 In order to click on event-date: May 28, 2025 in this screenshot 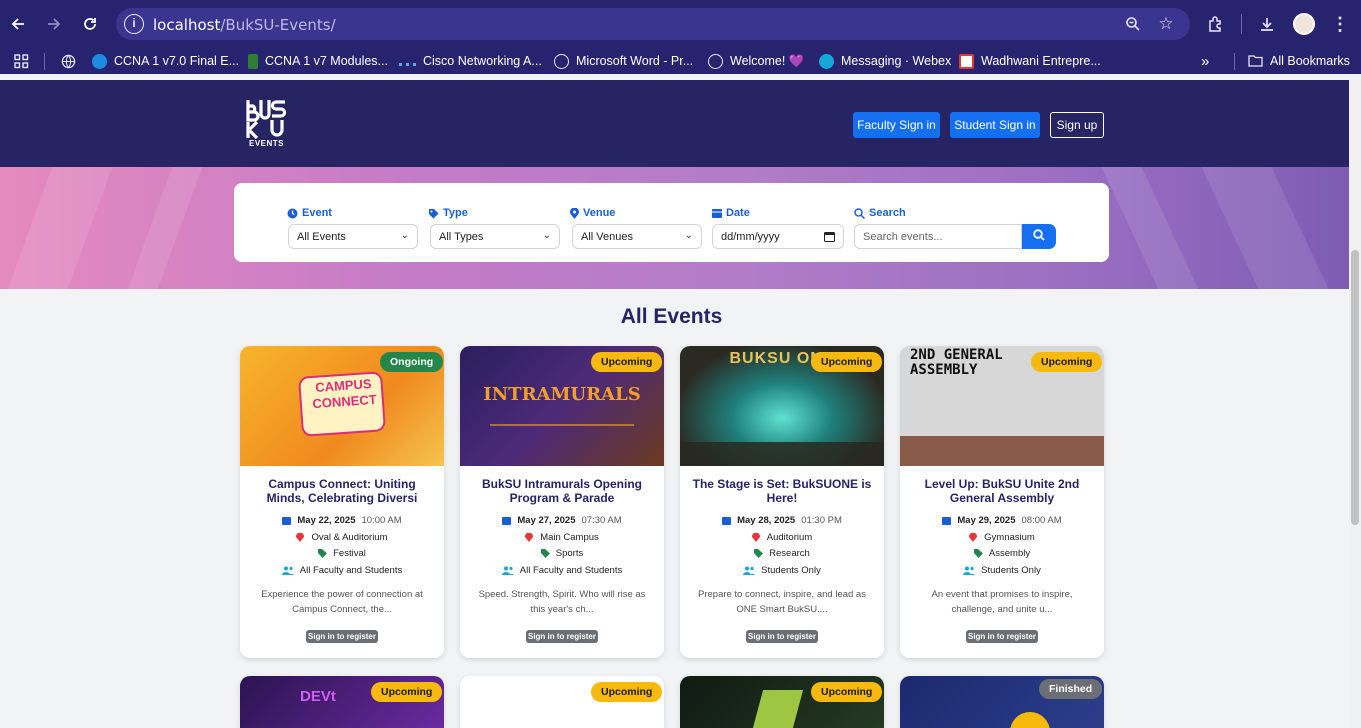, I will do `click(766, 520)`.